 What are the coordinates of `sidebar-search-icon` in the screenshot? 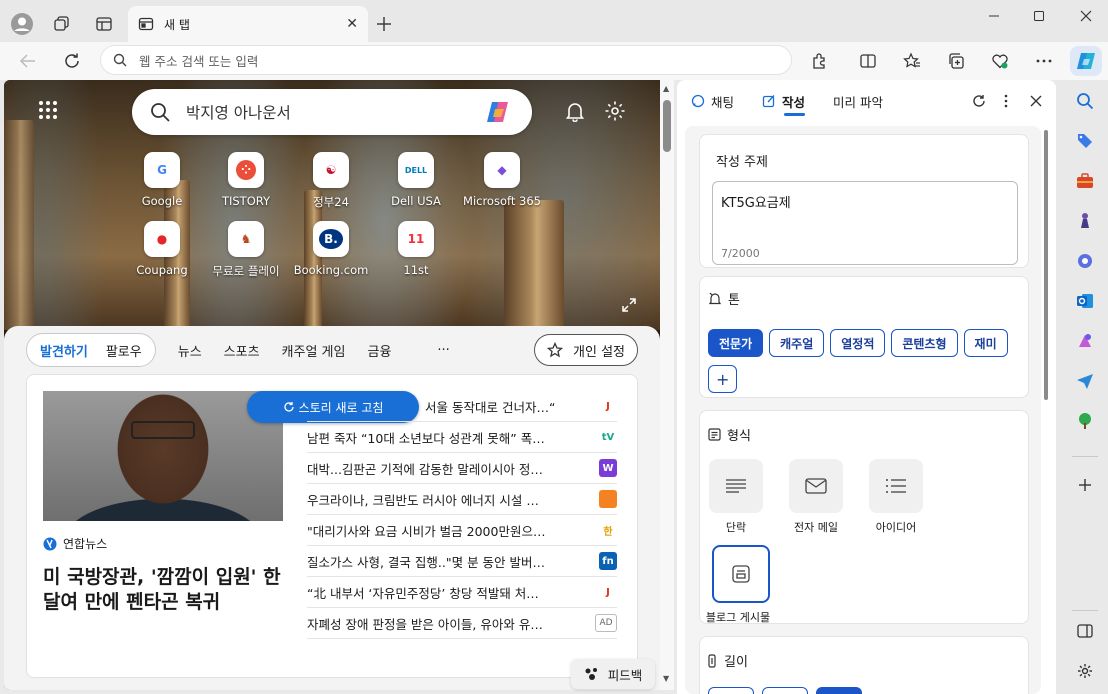 It's located at (1085, 101).